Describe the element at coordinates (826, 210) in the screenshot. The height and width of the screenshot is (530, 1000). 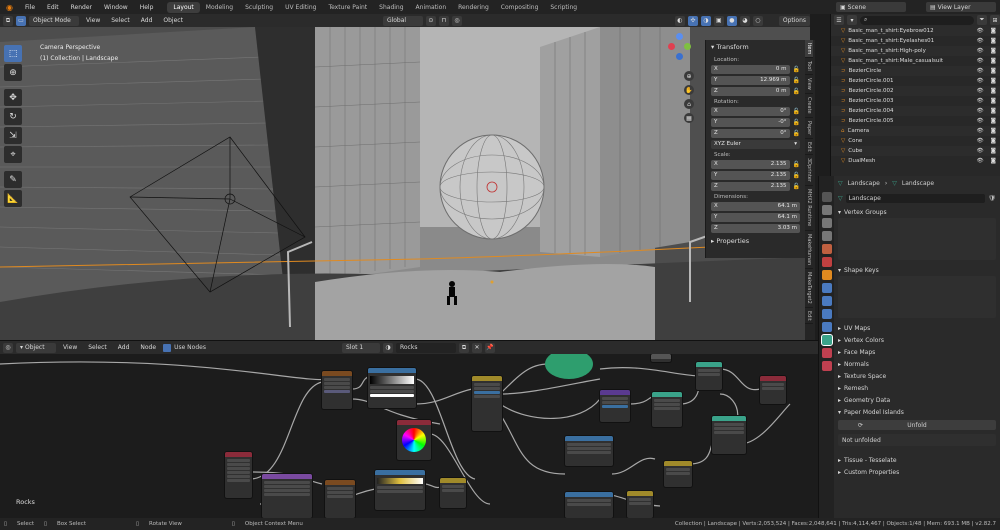
I see `render-tab-icon` at that location.